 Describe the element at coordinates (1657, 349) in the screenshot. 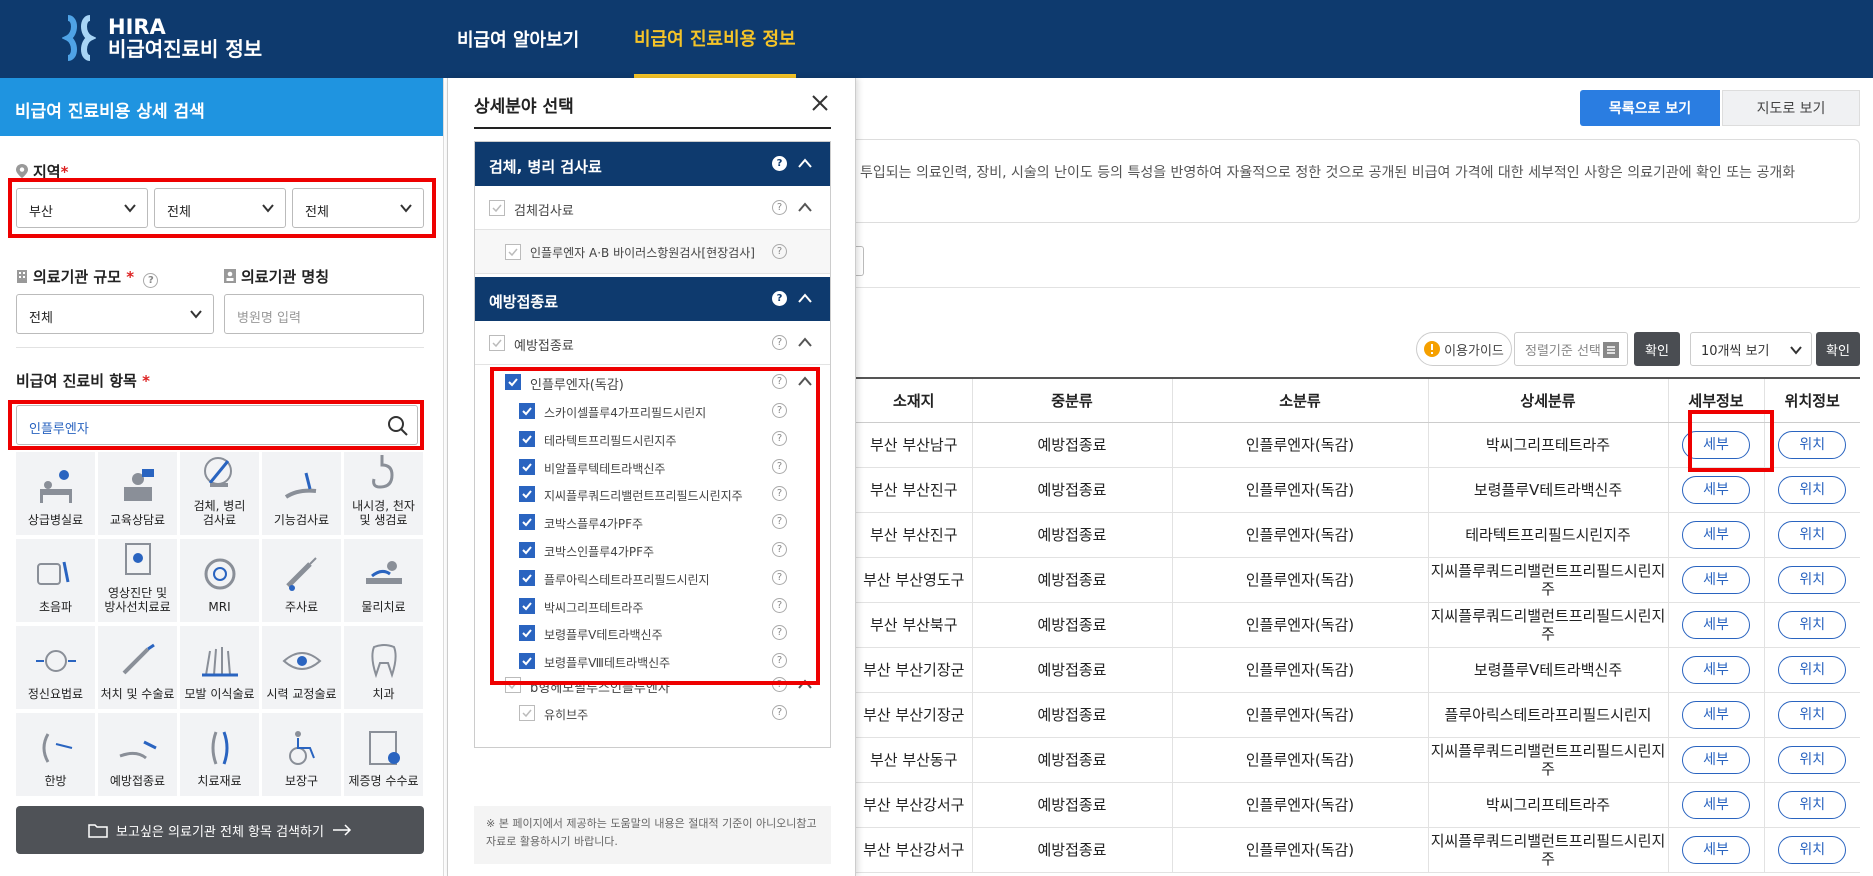

I see `sort-confirm-button: 확인` at that location.